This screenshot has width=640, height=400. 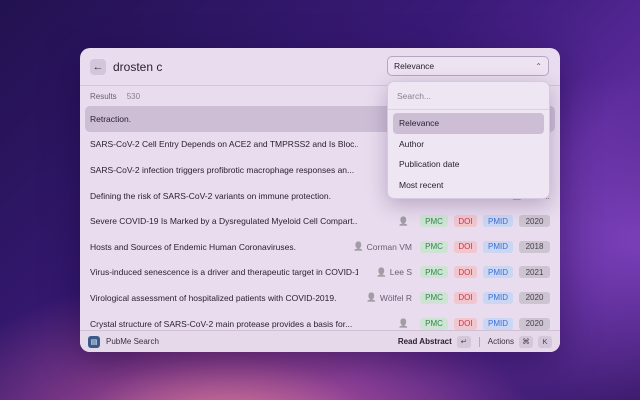 What do you see at coordinates (425, 341) in the screenshot?
I see `read-abstract-button: Read Abstract` at bounding box center [425, 341].